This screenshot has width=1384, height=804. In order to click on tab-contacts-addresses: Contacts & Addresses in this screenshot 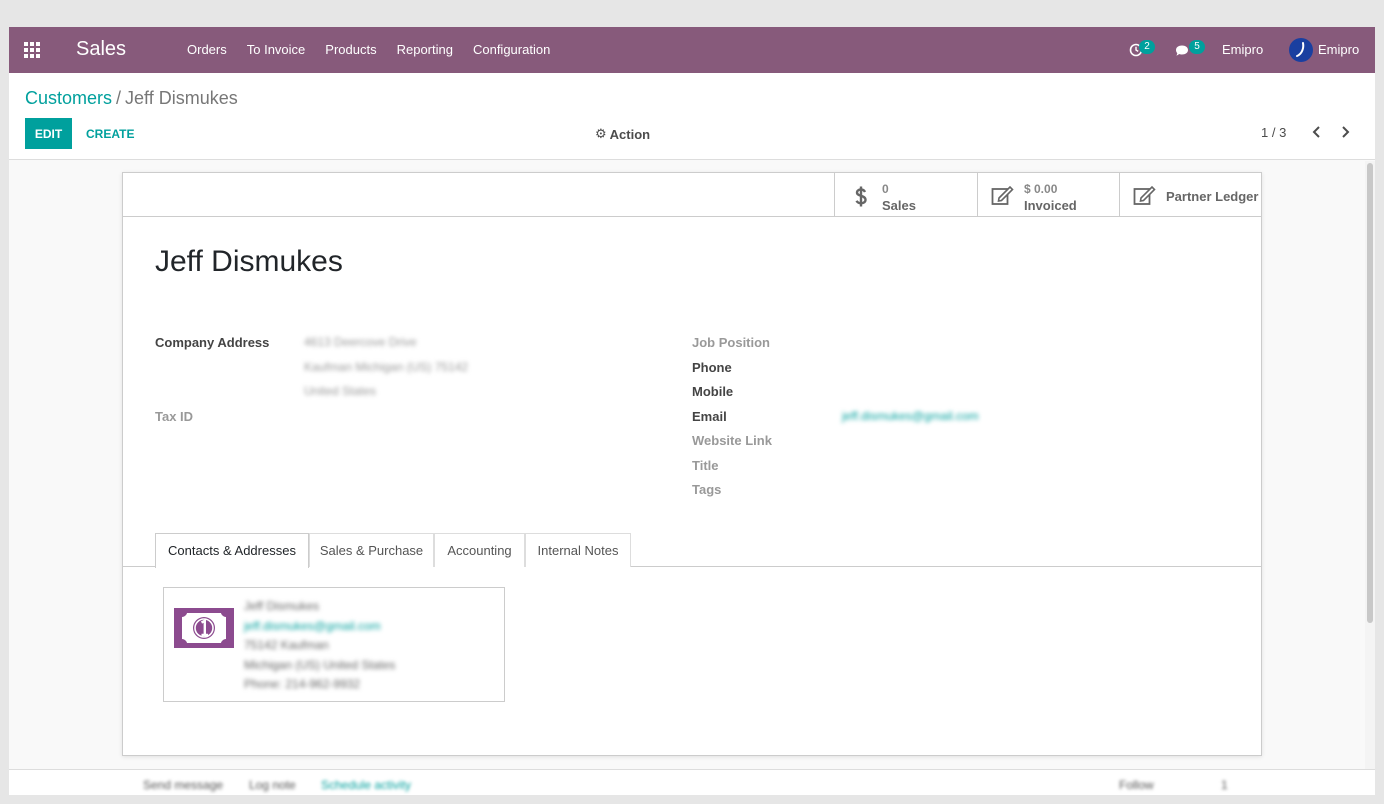, I will do `click(232, 550)`.